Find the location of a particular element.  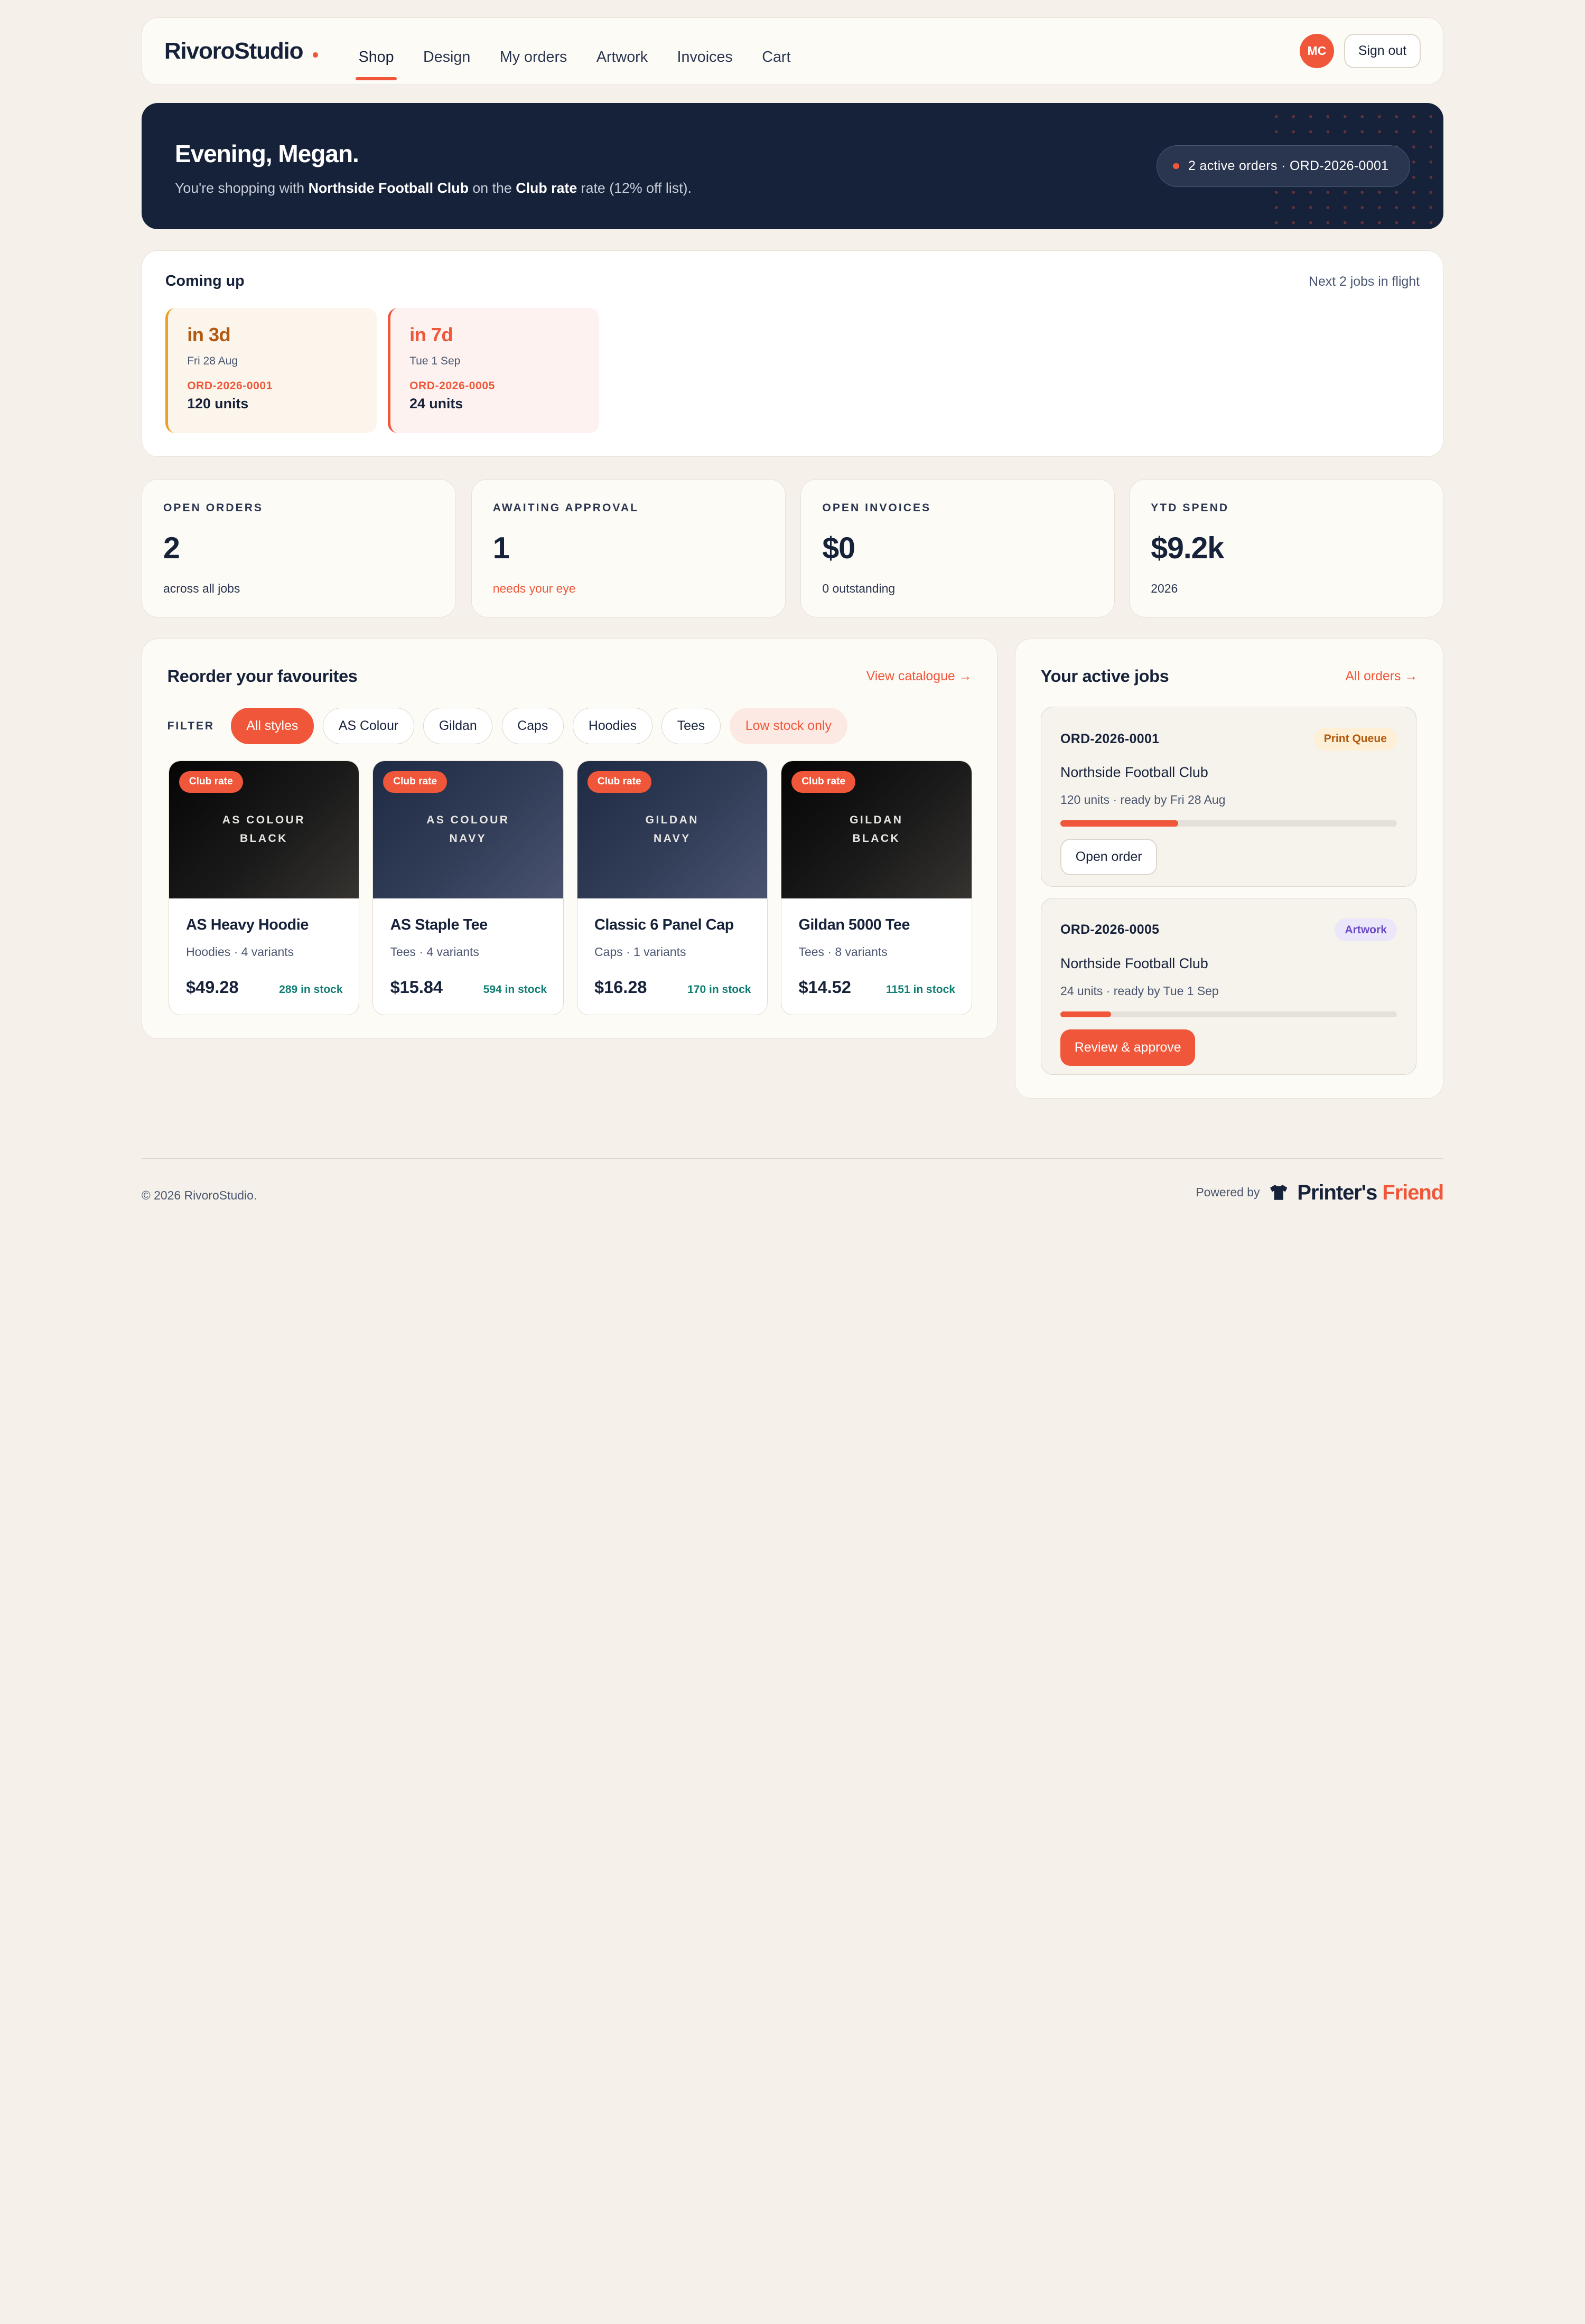

subtitle-mid: on the is located at coordinates (492, 188).